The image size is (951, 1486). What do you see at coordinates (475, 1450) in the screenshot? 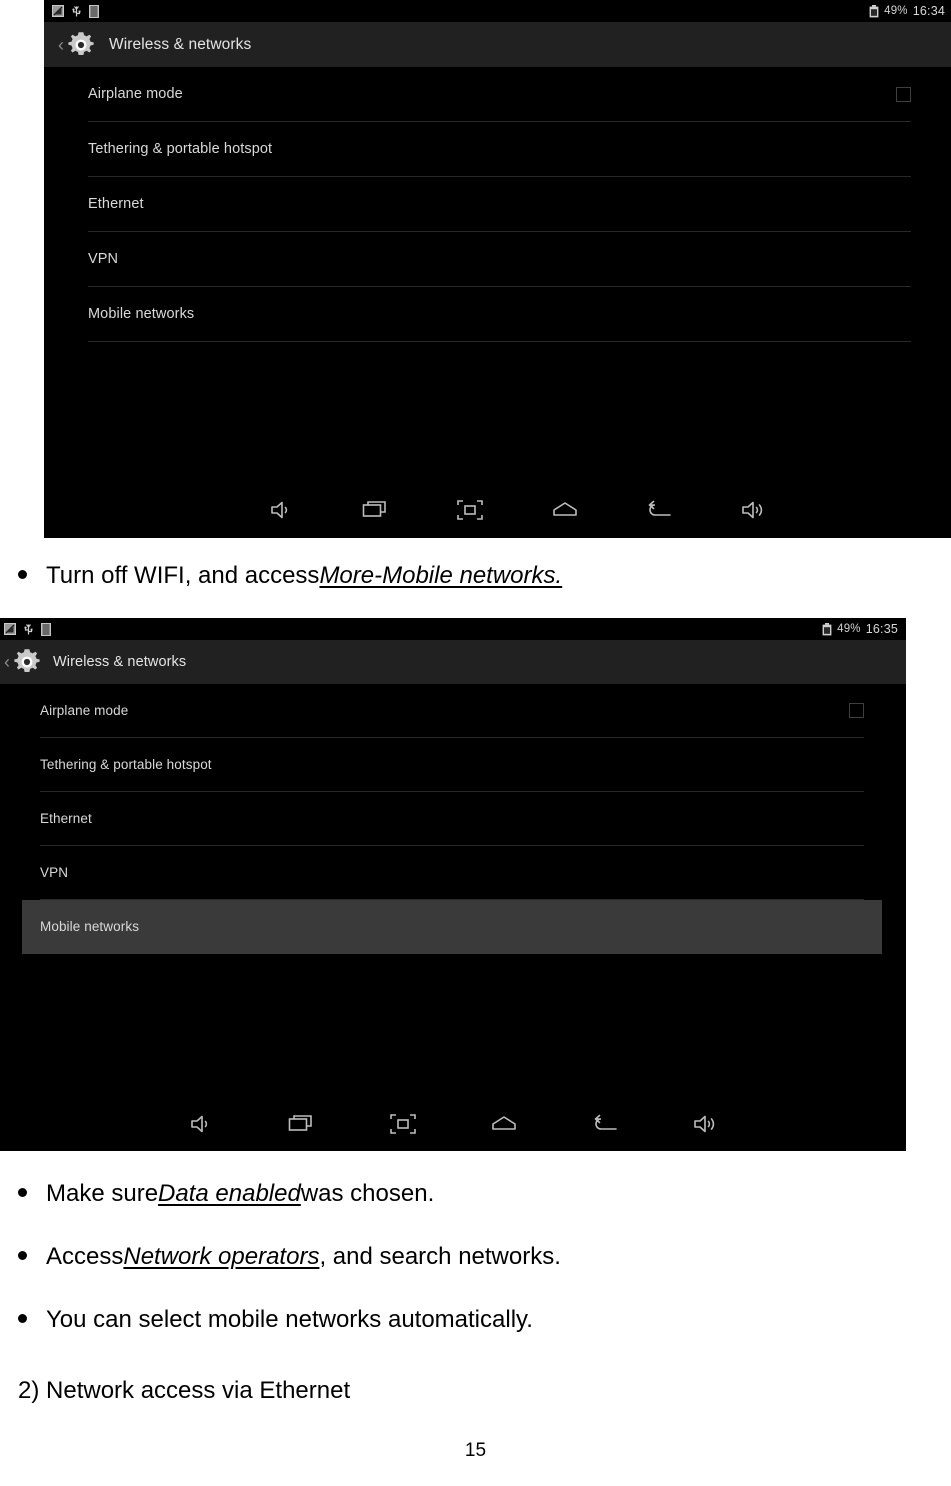
I see `page-number: 15` at bounding box center [475, 1450].